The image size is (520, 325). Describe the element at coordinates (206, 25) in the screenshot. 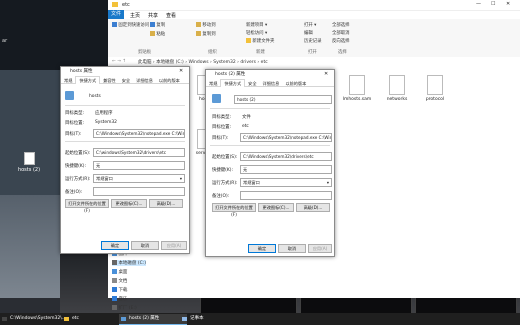

I see `move-to-button: 移动到` at that location.